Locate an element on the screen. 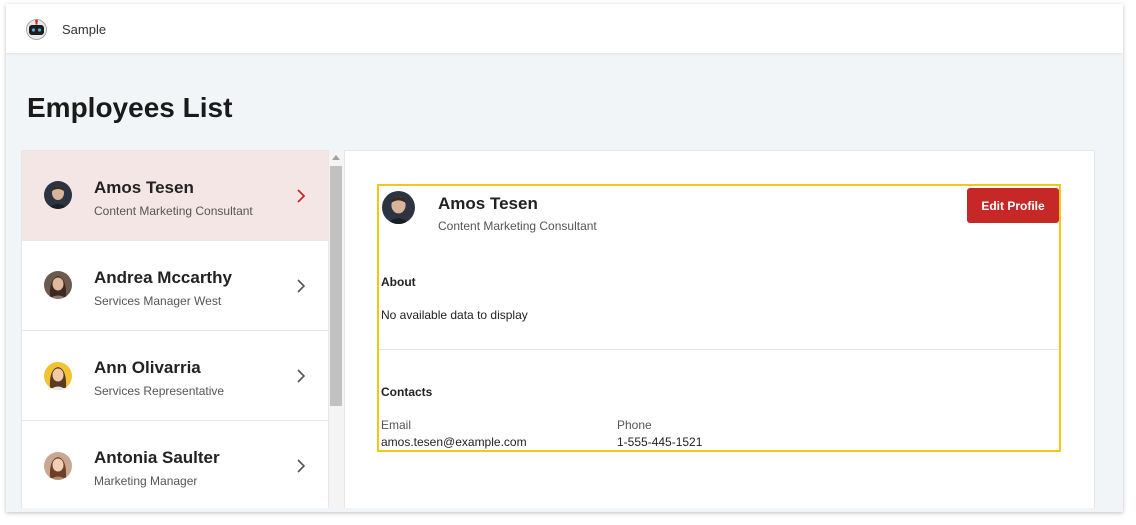 The height and width of the screenshot is (525, 1136). scrollbar-thumb is located at coordinates (336, 286).